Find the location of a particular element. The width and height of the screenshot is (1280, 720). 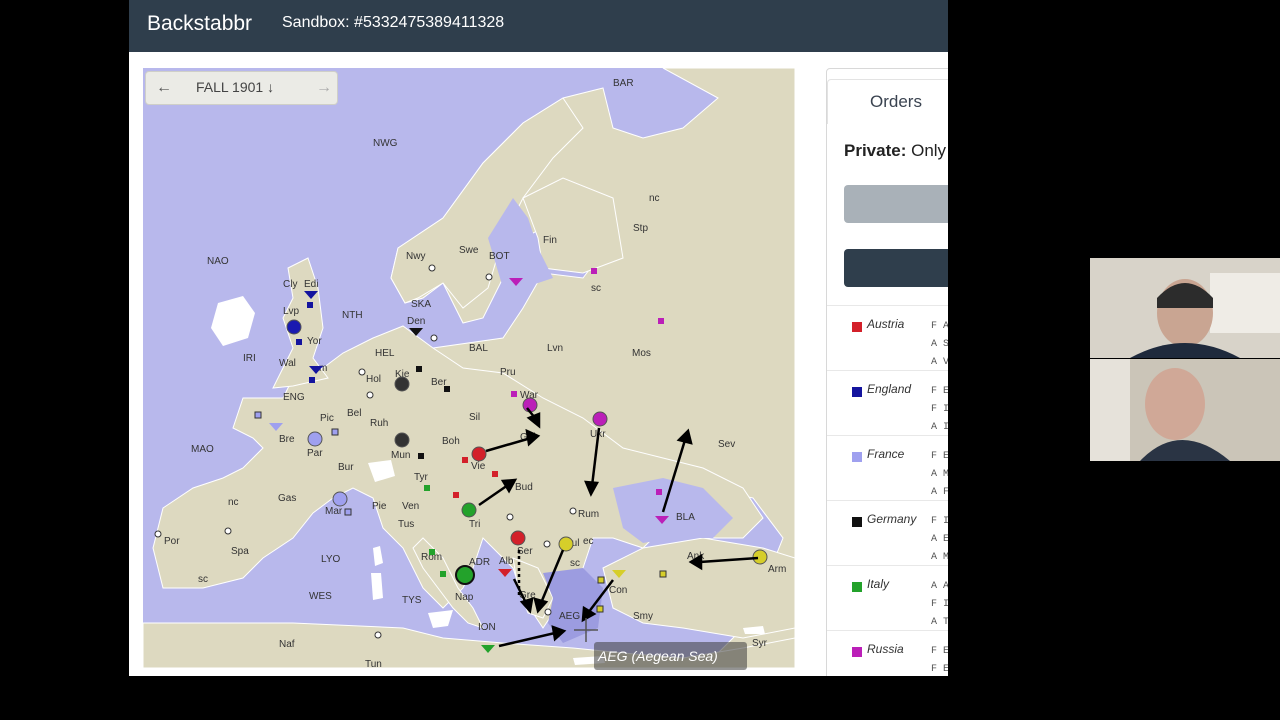

label-Hol: Hol is located at coordinates (373, 379).